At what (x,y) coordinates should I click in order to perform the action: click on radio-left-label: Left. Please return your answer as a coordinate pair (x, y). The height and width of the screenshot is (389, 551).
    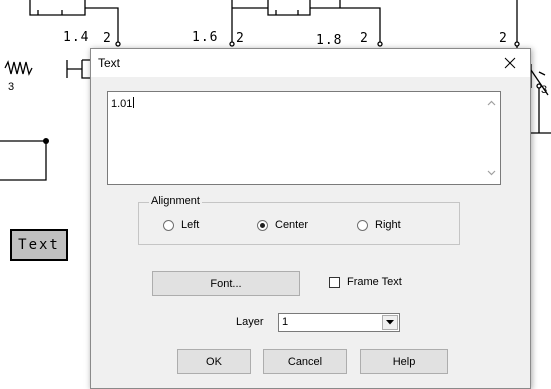
    Looking at the image, I should click on (190, 225).